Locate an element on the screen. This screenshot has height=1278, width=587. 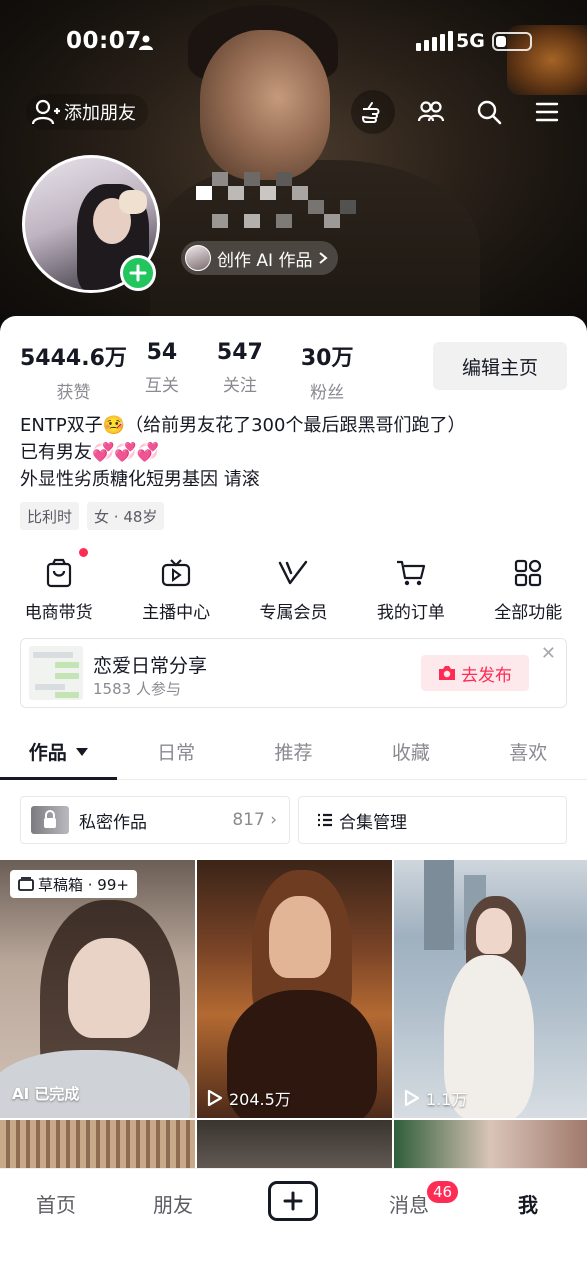
collection-manage-button: 合集管理 is located at coordinates (432, 820).